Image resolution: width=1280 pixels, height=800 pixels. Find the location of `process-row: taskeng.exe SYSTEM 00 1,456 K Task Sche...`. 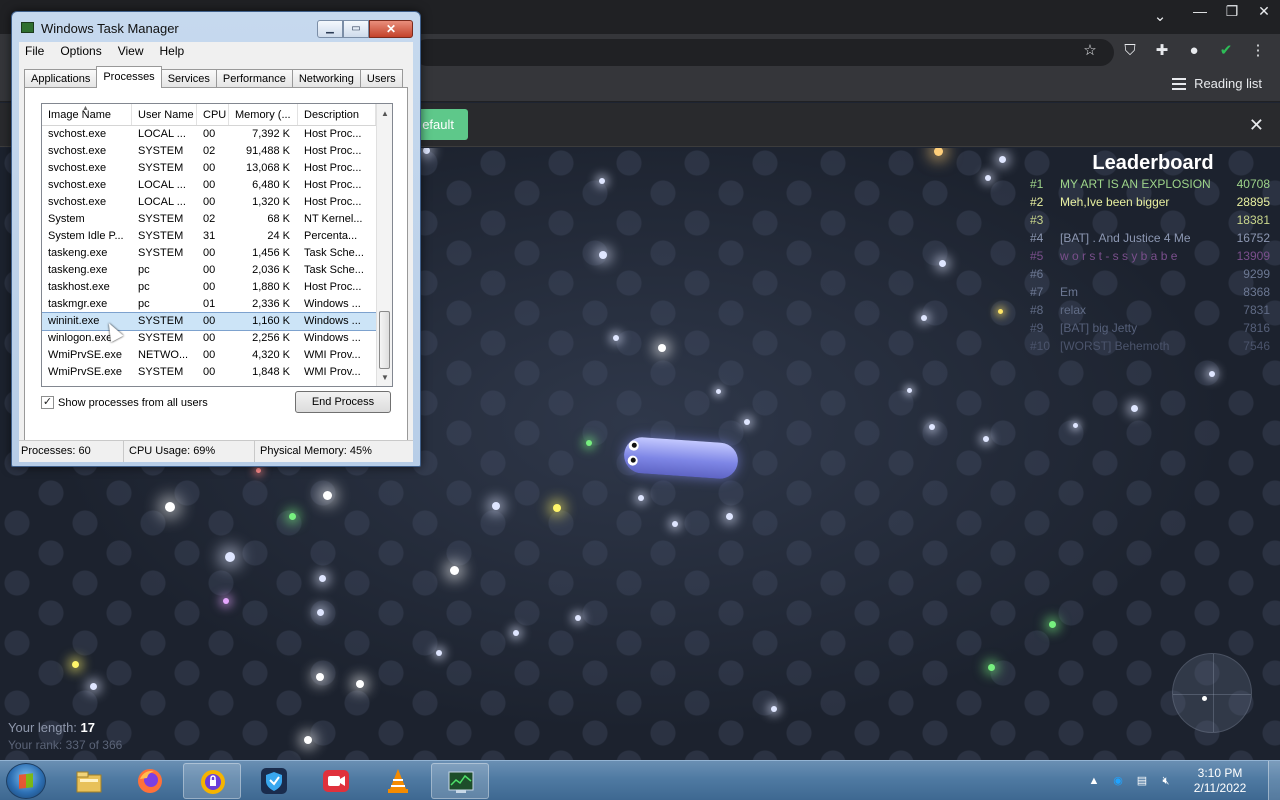

process-row: taskeng.exe SYSTEM 00 1,456 K Task Sche... is located at coordinates (210, 253).